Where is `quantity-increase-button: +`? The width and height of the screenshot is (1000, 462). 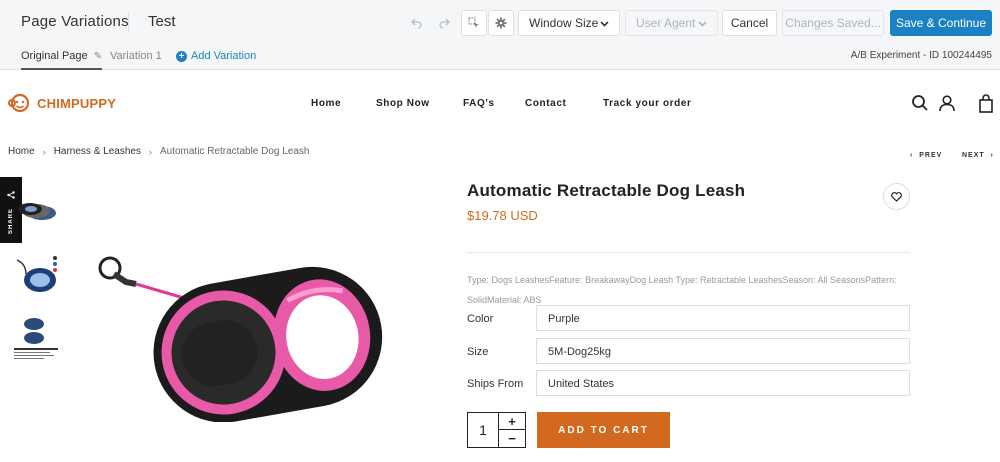 quantity-increase-button: + is located at coordinates (511, 421).